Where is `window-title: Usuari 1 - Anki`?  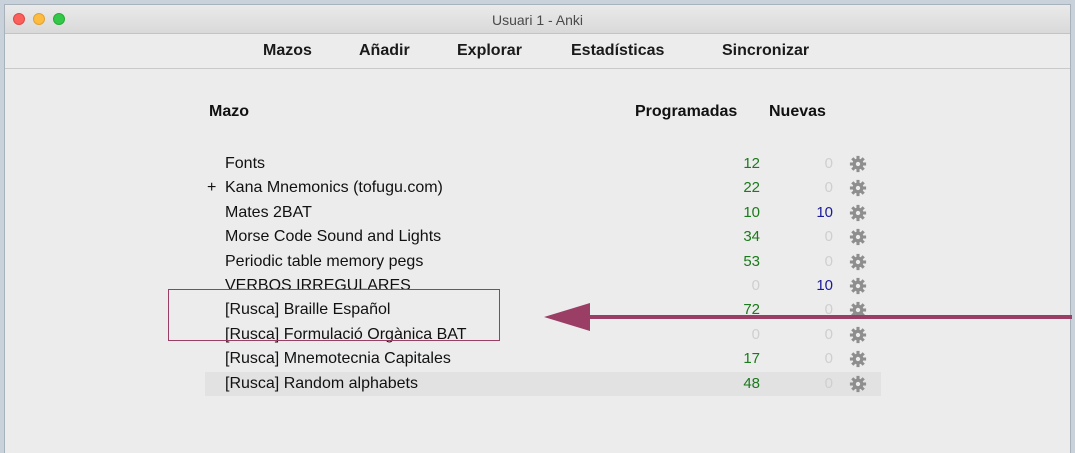
window-title: Usuari 1 - Anki is located at coordinates (537, 20).